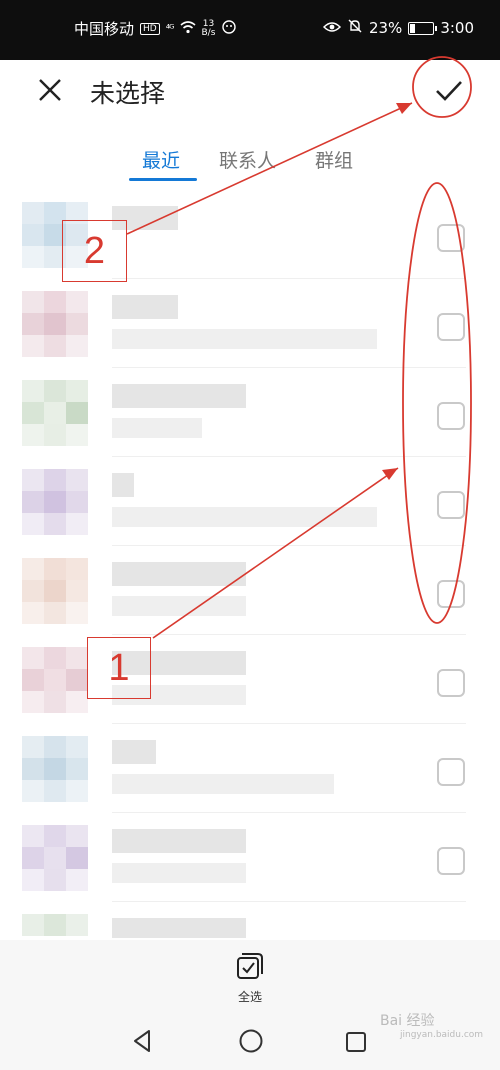  Describe the element at coordinates (355, 28) in the screenshot. I see `mute-icon` at that location.